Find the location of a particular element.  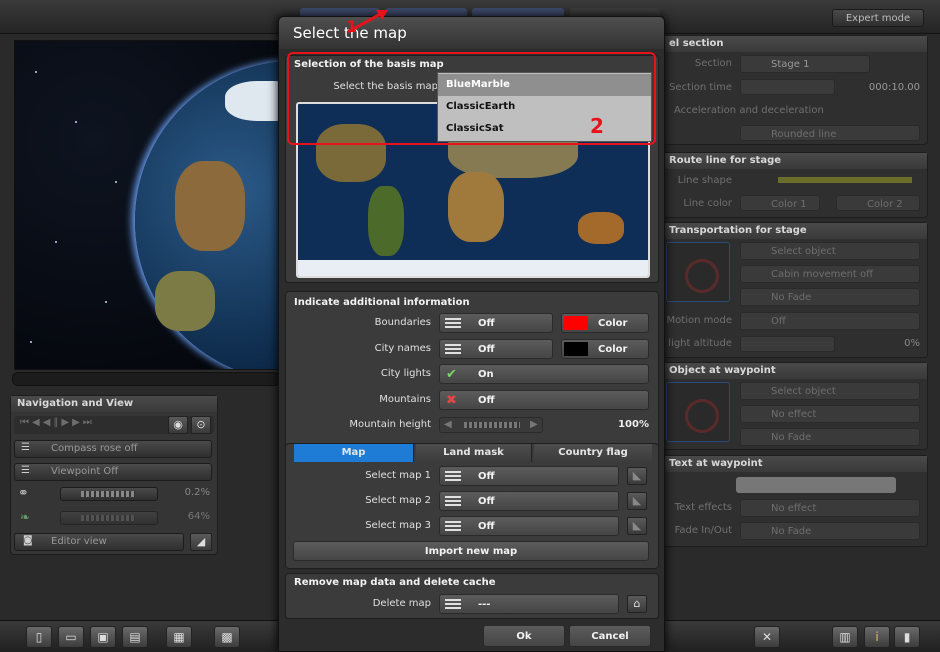

video-icon: ▩ is located at coordinates (227, 637).